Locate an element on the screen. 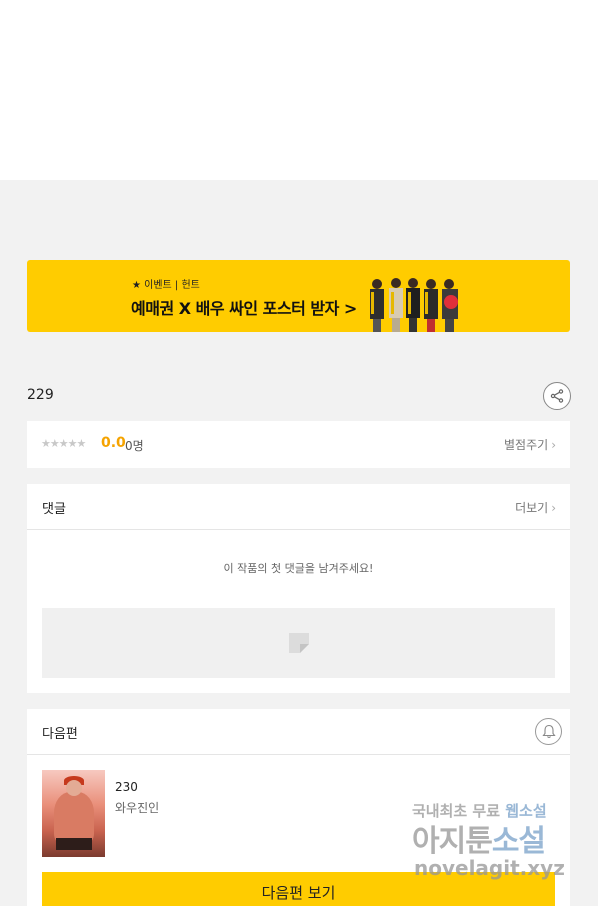 Image resolution: width=598 pixels, height=906 pixels. next-episode-number: 230 is located at coordinates (126, 787).